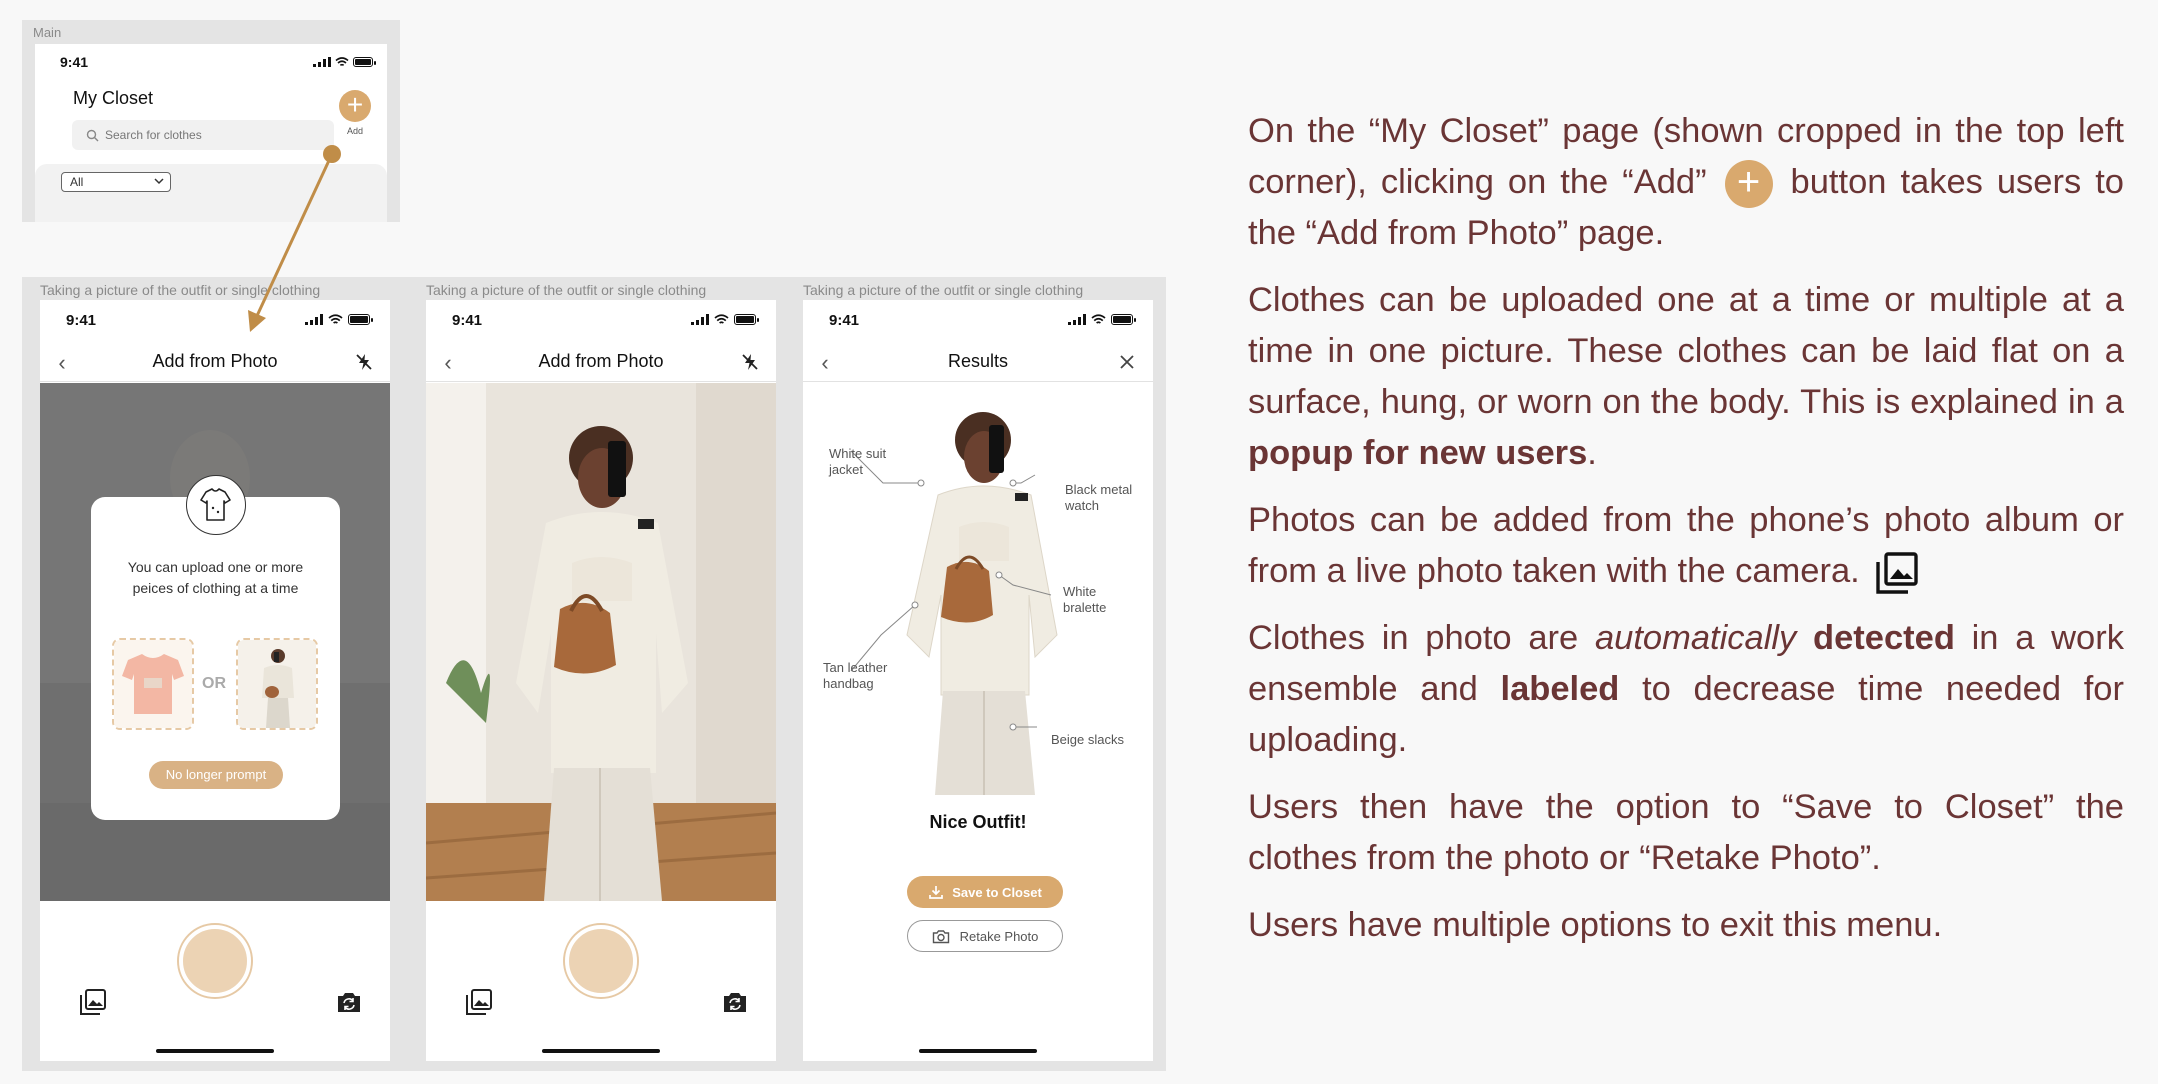  I want to click on add-label: Add, so click(354, 131).